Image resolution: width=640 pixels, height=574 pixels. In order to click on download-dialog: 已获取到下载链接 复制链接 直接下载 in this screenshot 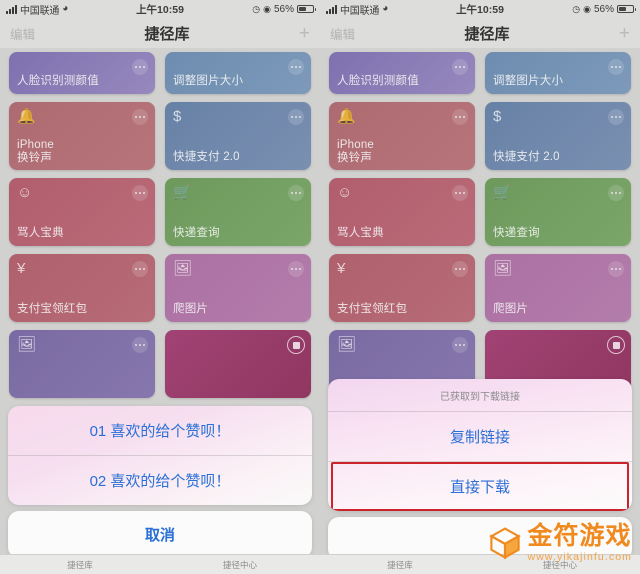, I will do `click(480, 445)`.